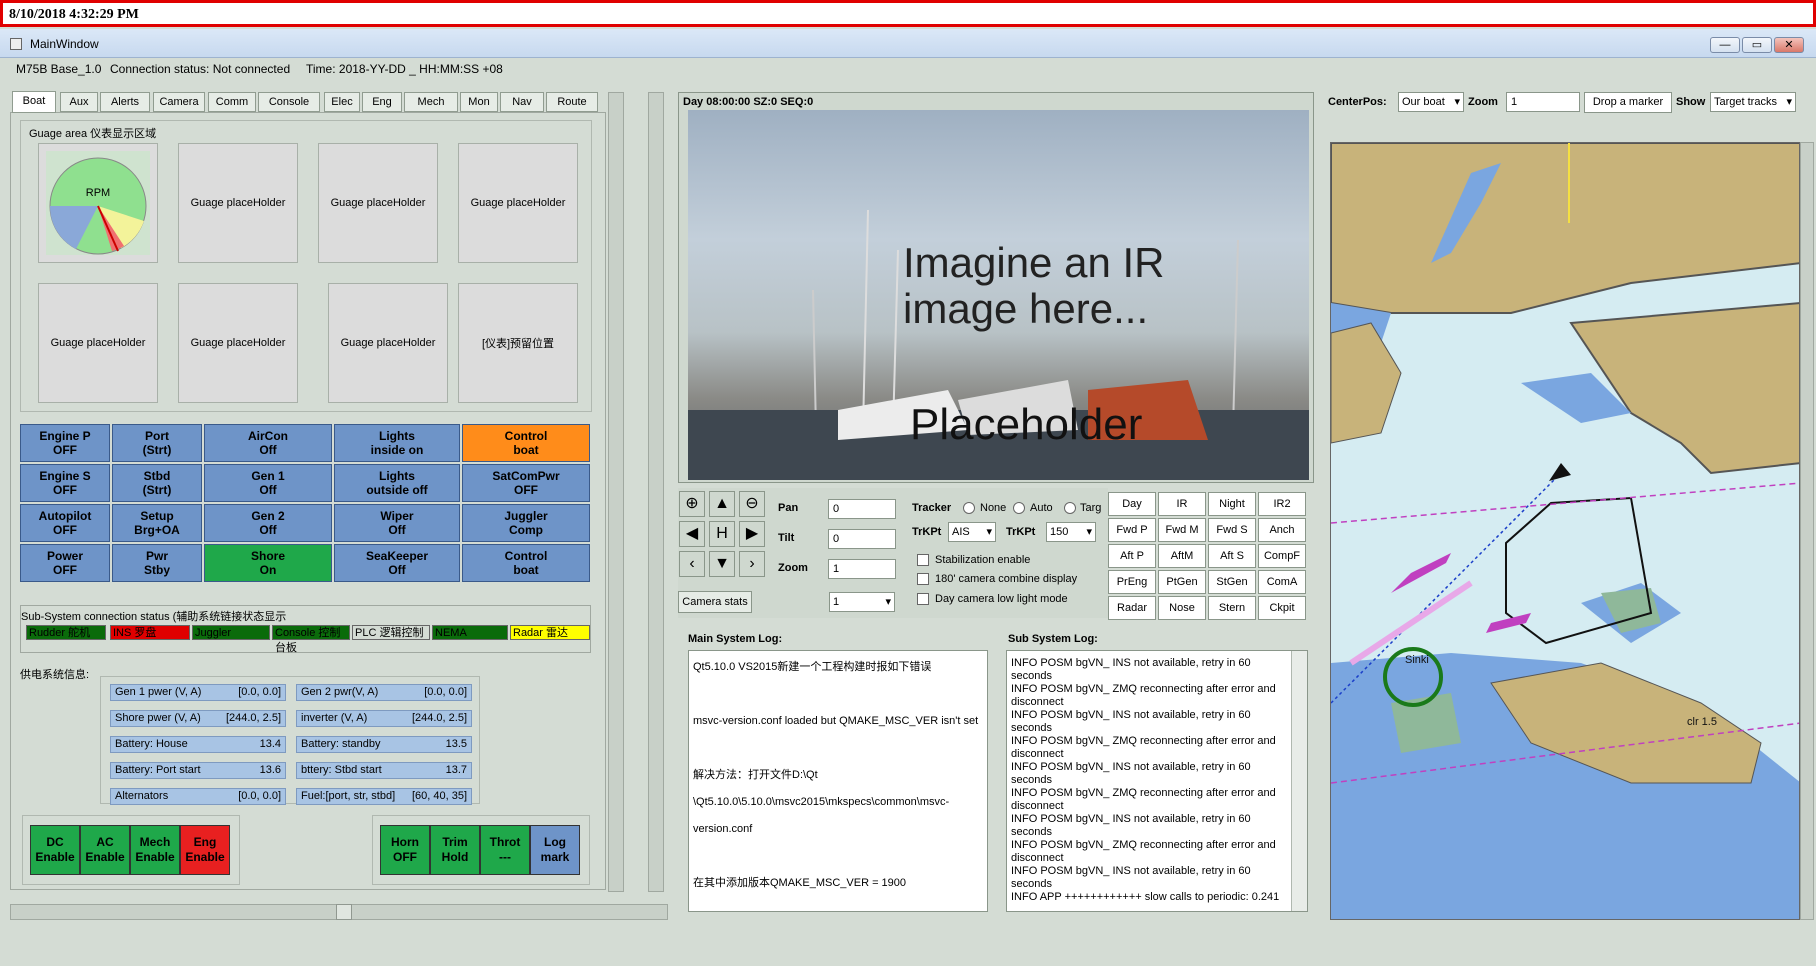  What do you see at coordinates (455, 850) in the screenshot?
I see `control-button: Trim Hold` at bounding box center [455, 850].